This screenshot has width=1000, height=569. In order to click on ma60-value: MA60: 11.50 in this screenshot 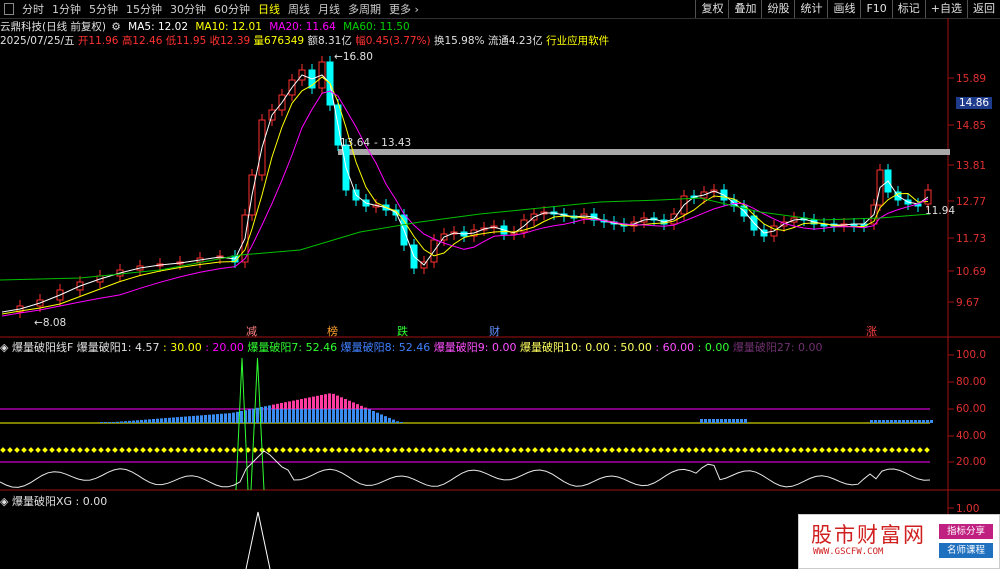, I will do `click(376, 27)`.